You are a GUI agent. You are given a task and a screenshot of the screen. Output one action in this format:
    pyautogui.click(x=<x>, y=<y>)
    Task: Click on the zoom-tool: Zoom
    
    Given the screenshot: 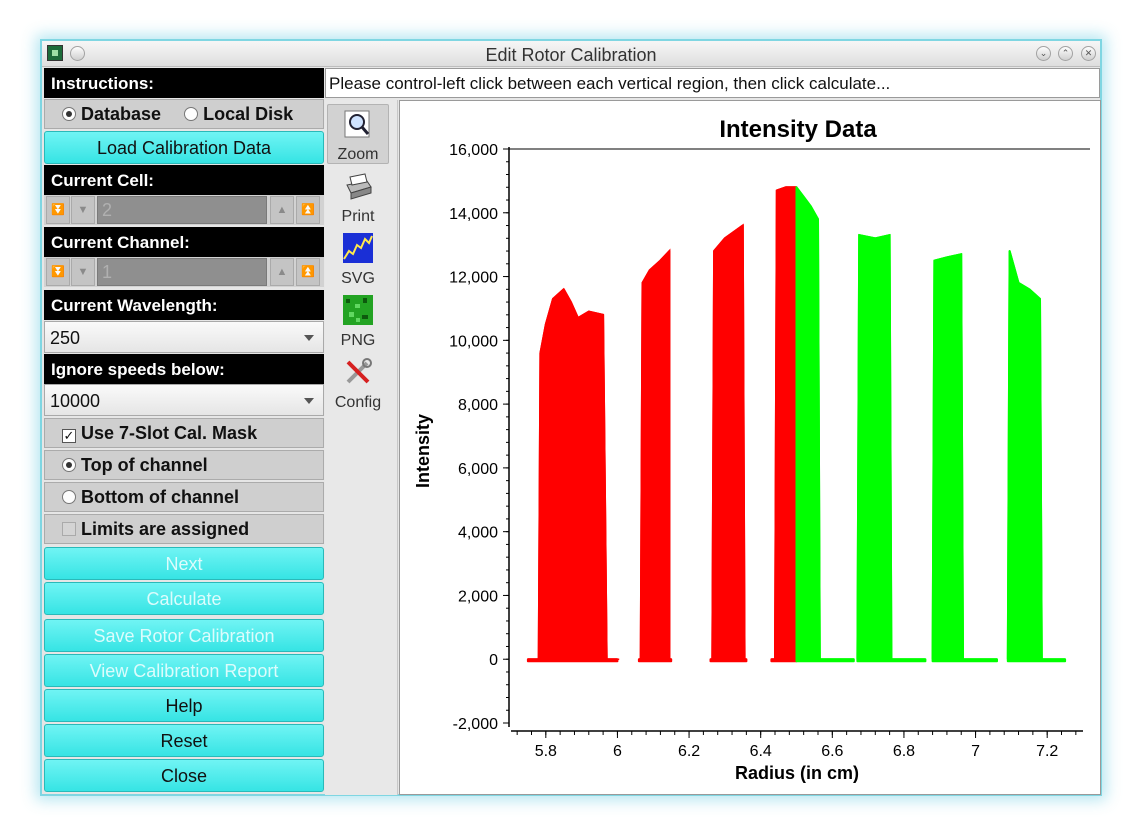 What is the action you would take?
    pyautogui.click(x=358, y=134)
    